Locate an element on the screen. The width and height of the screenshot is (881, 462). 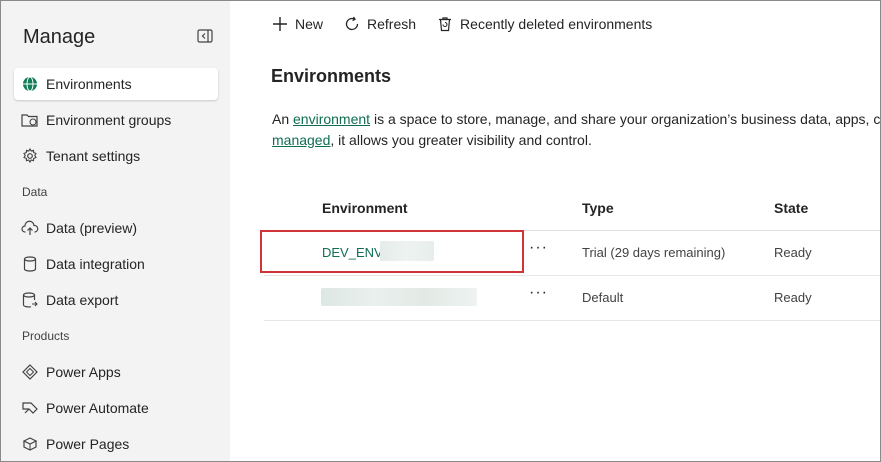
sidebar-item-label: Power Pages is located at coordinates (88, 444).